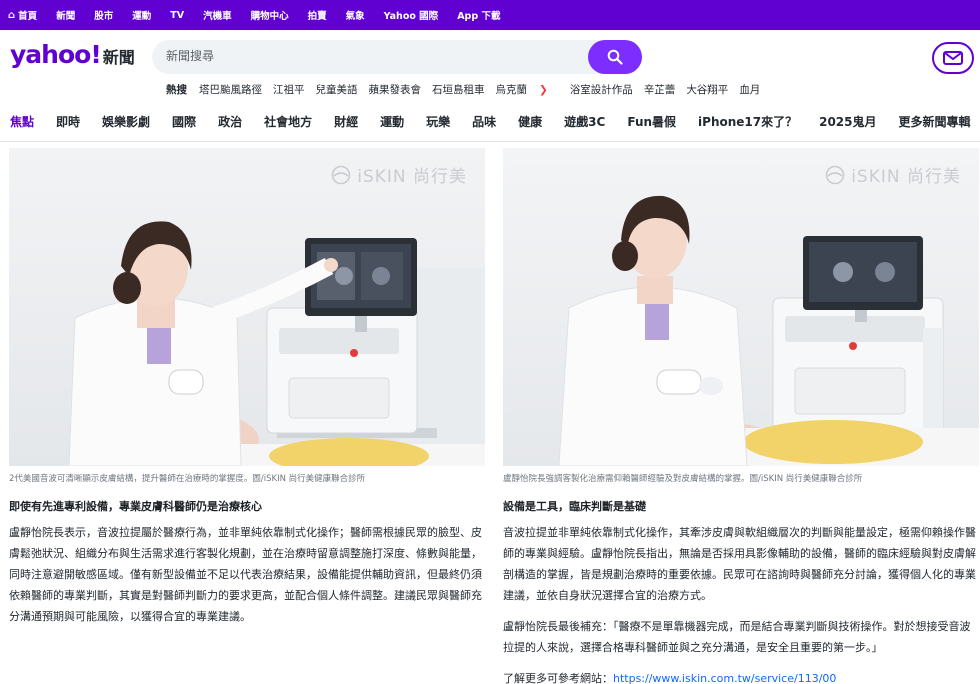 The image size is (980, 684). I want to click on topbar-autos: 汽機車, so click(217, 15).